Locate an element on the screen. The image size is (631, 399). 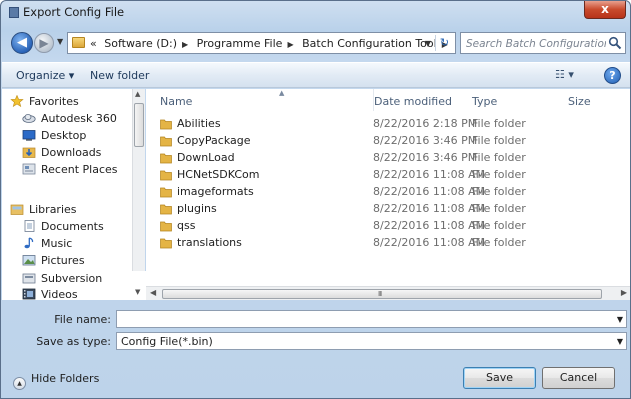
table-row: DownLoad 8/22/2016 3:46 PM File folder is located at coordinates (381, 157).